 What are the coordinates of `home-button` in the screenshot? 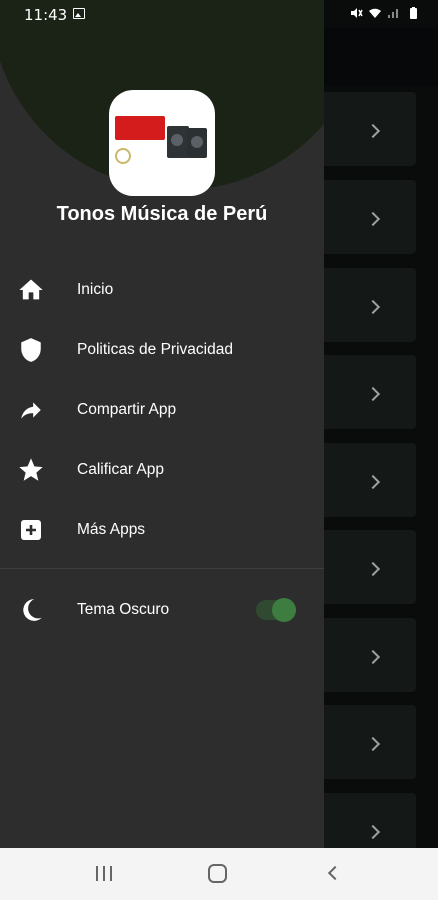 It's located at (217, 873).